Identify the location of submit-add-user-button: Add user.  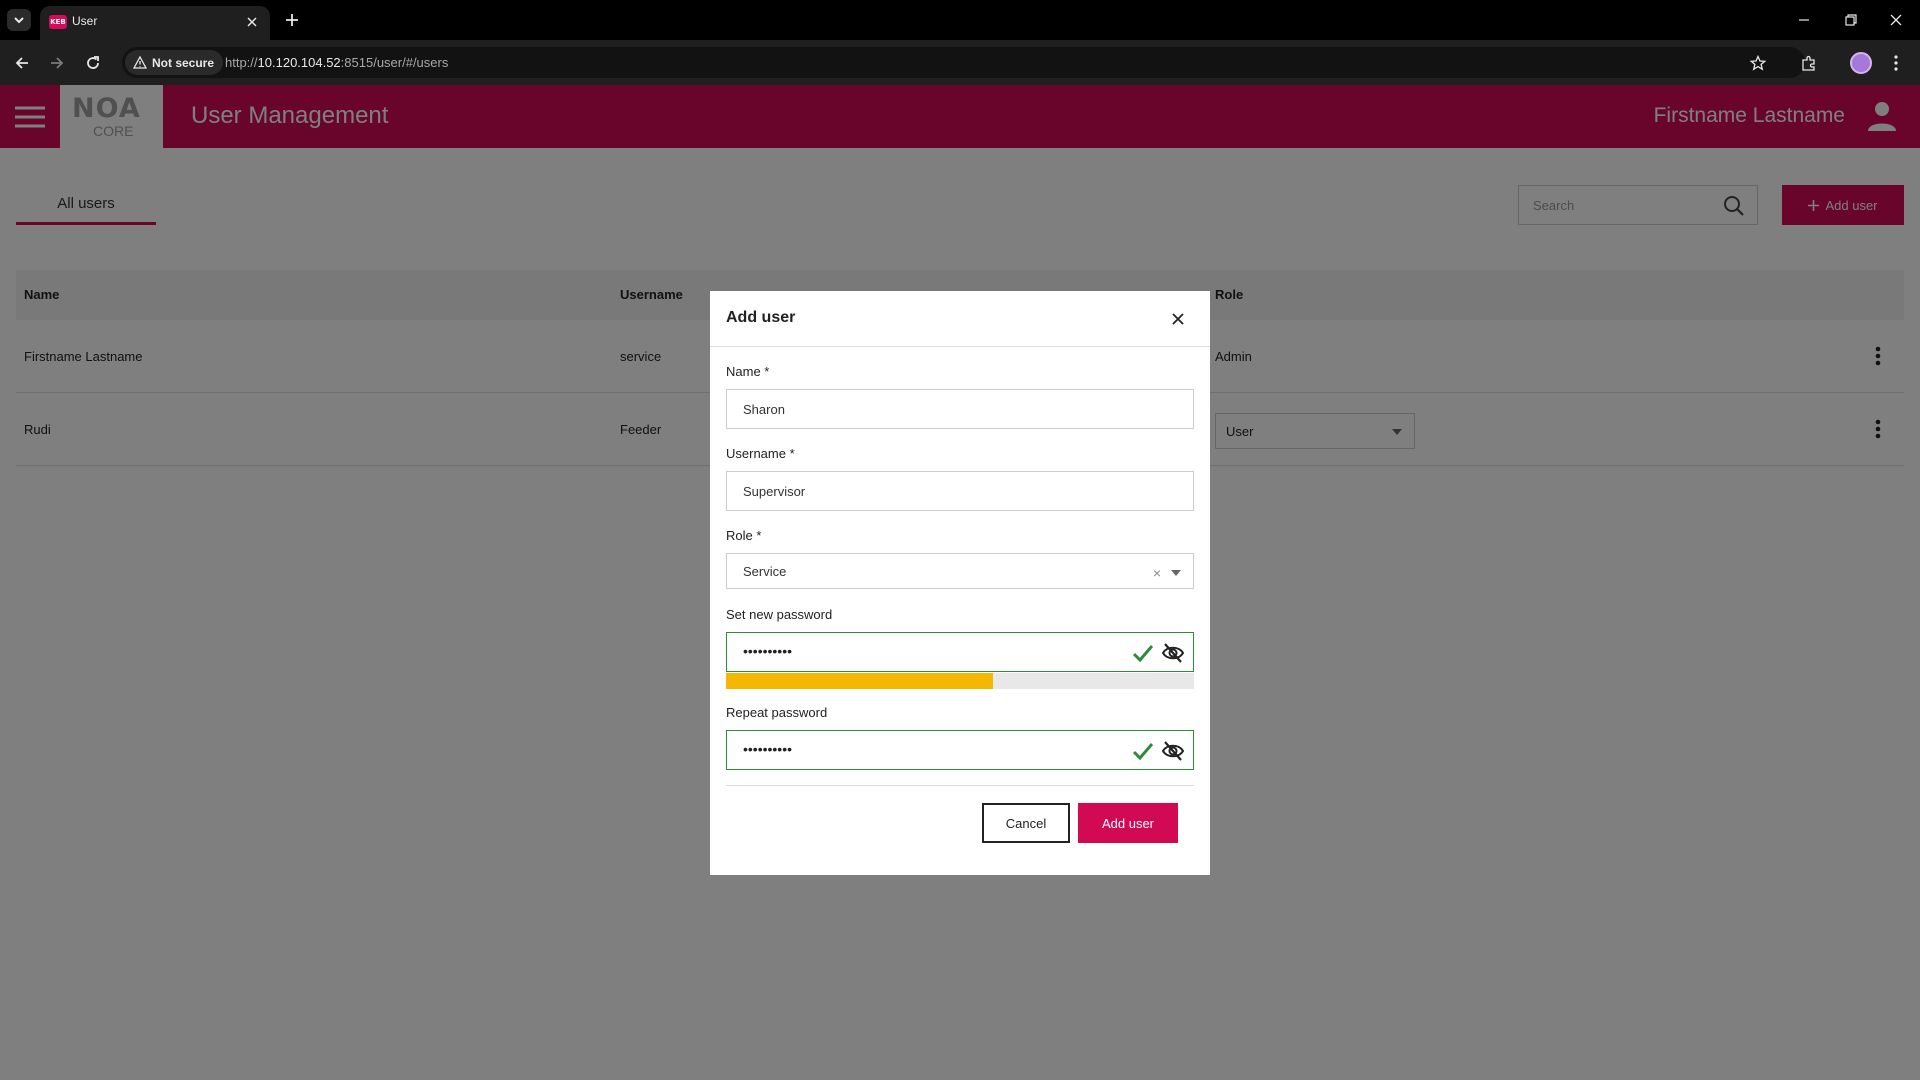
(1128, 823).